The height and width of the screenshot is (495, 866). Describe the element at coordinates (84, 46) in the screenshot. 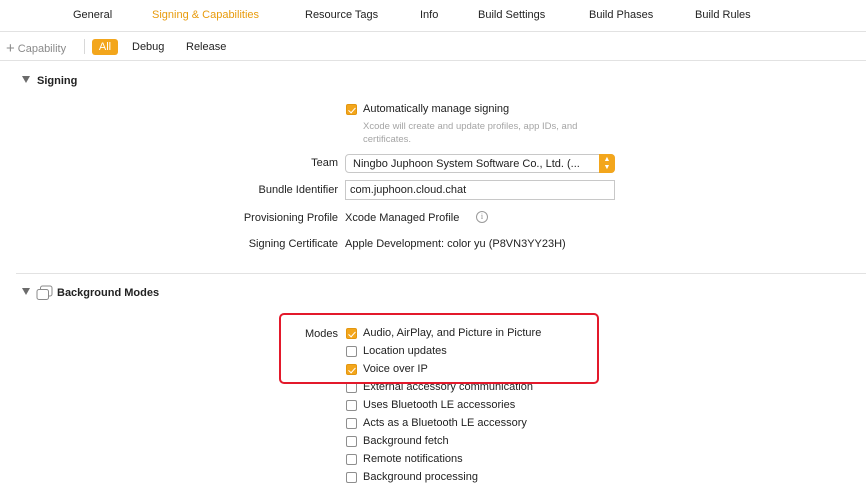

I see `toolbar-divider` at that location.